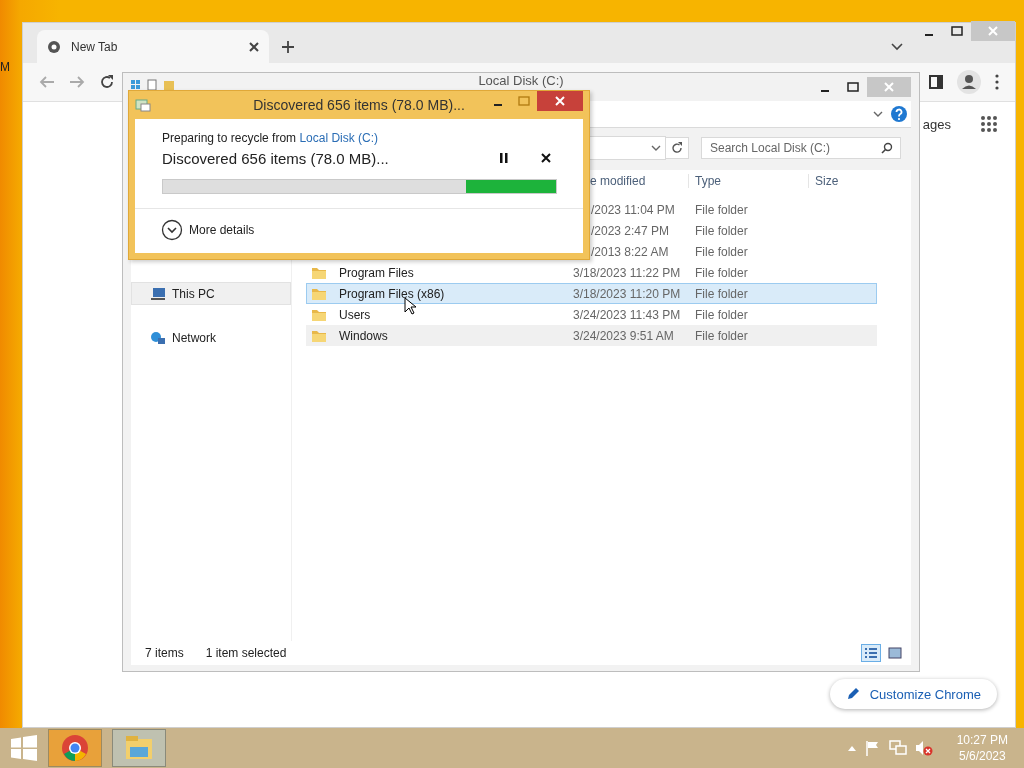  What do you see at coordinates (47, 82) in the screenshot?
I see `back-arrow-icon` at bounding box center [47, 82].